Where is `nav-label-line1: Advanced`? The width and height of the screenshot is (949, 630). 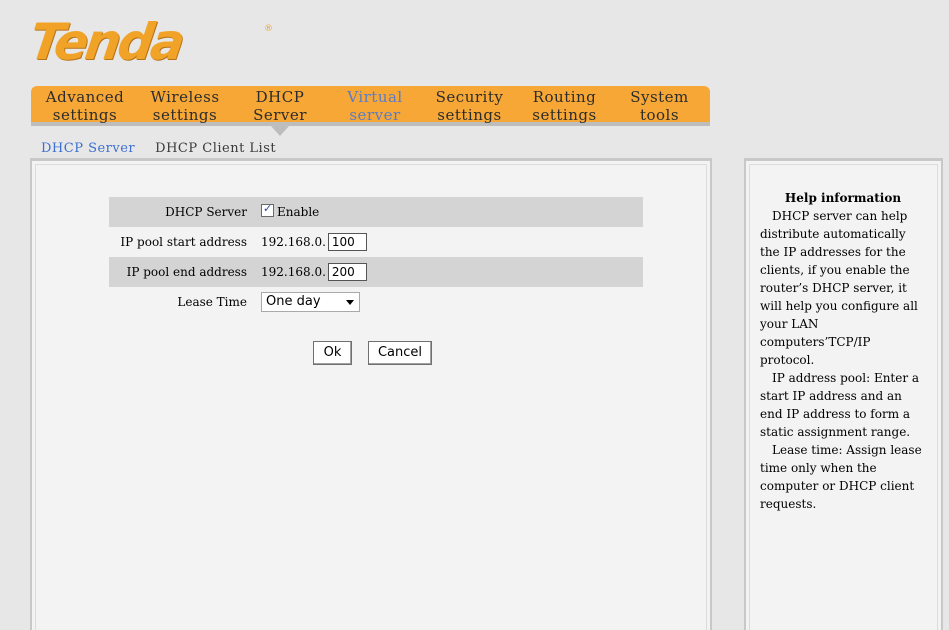 nav-label-line1: Advanced is located at coordinates (85, 97).